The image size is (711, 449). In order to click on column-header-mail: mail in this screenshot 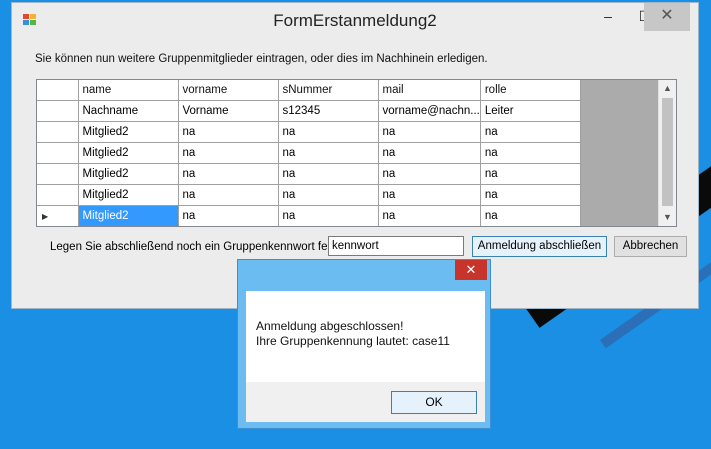, I will do `click(429, 90)`.